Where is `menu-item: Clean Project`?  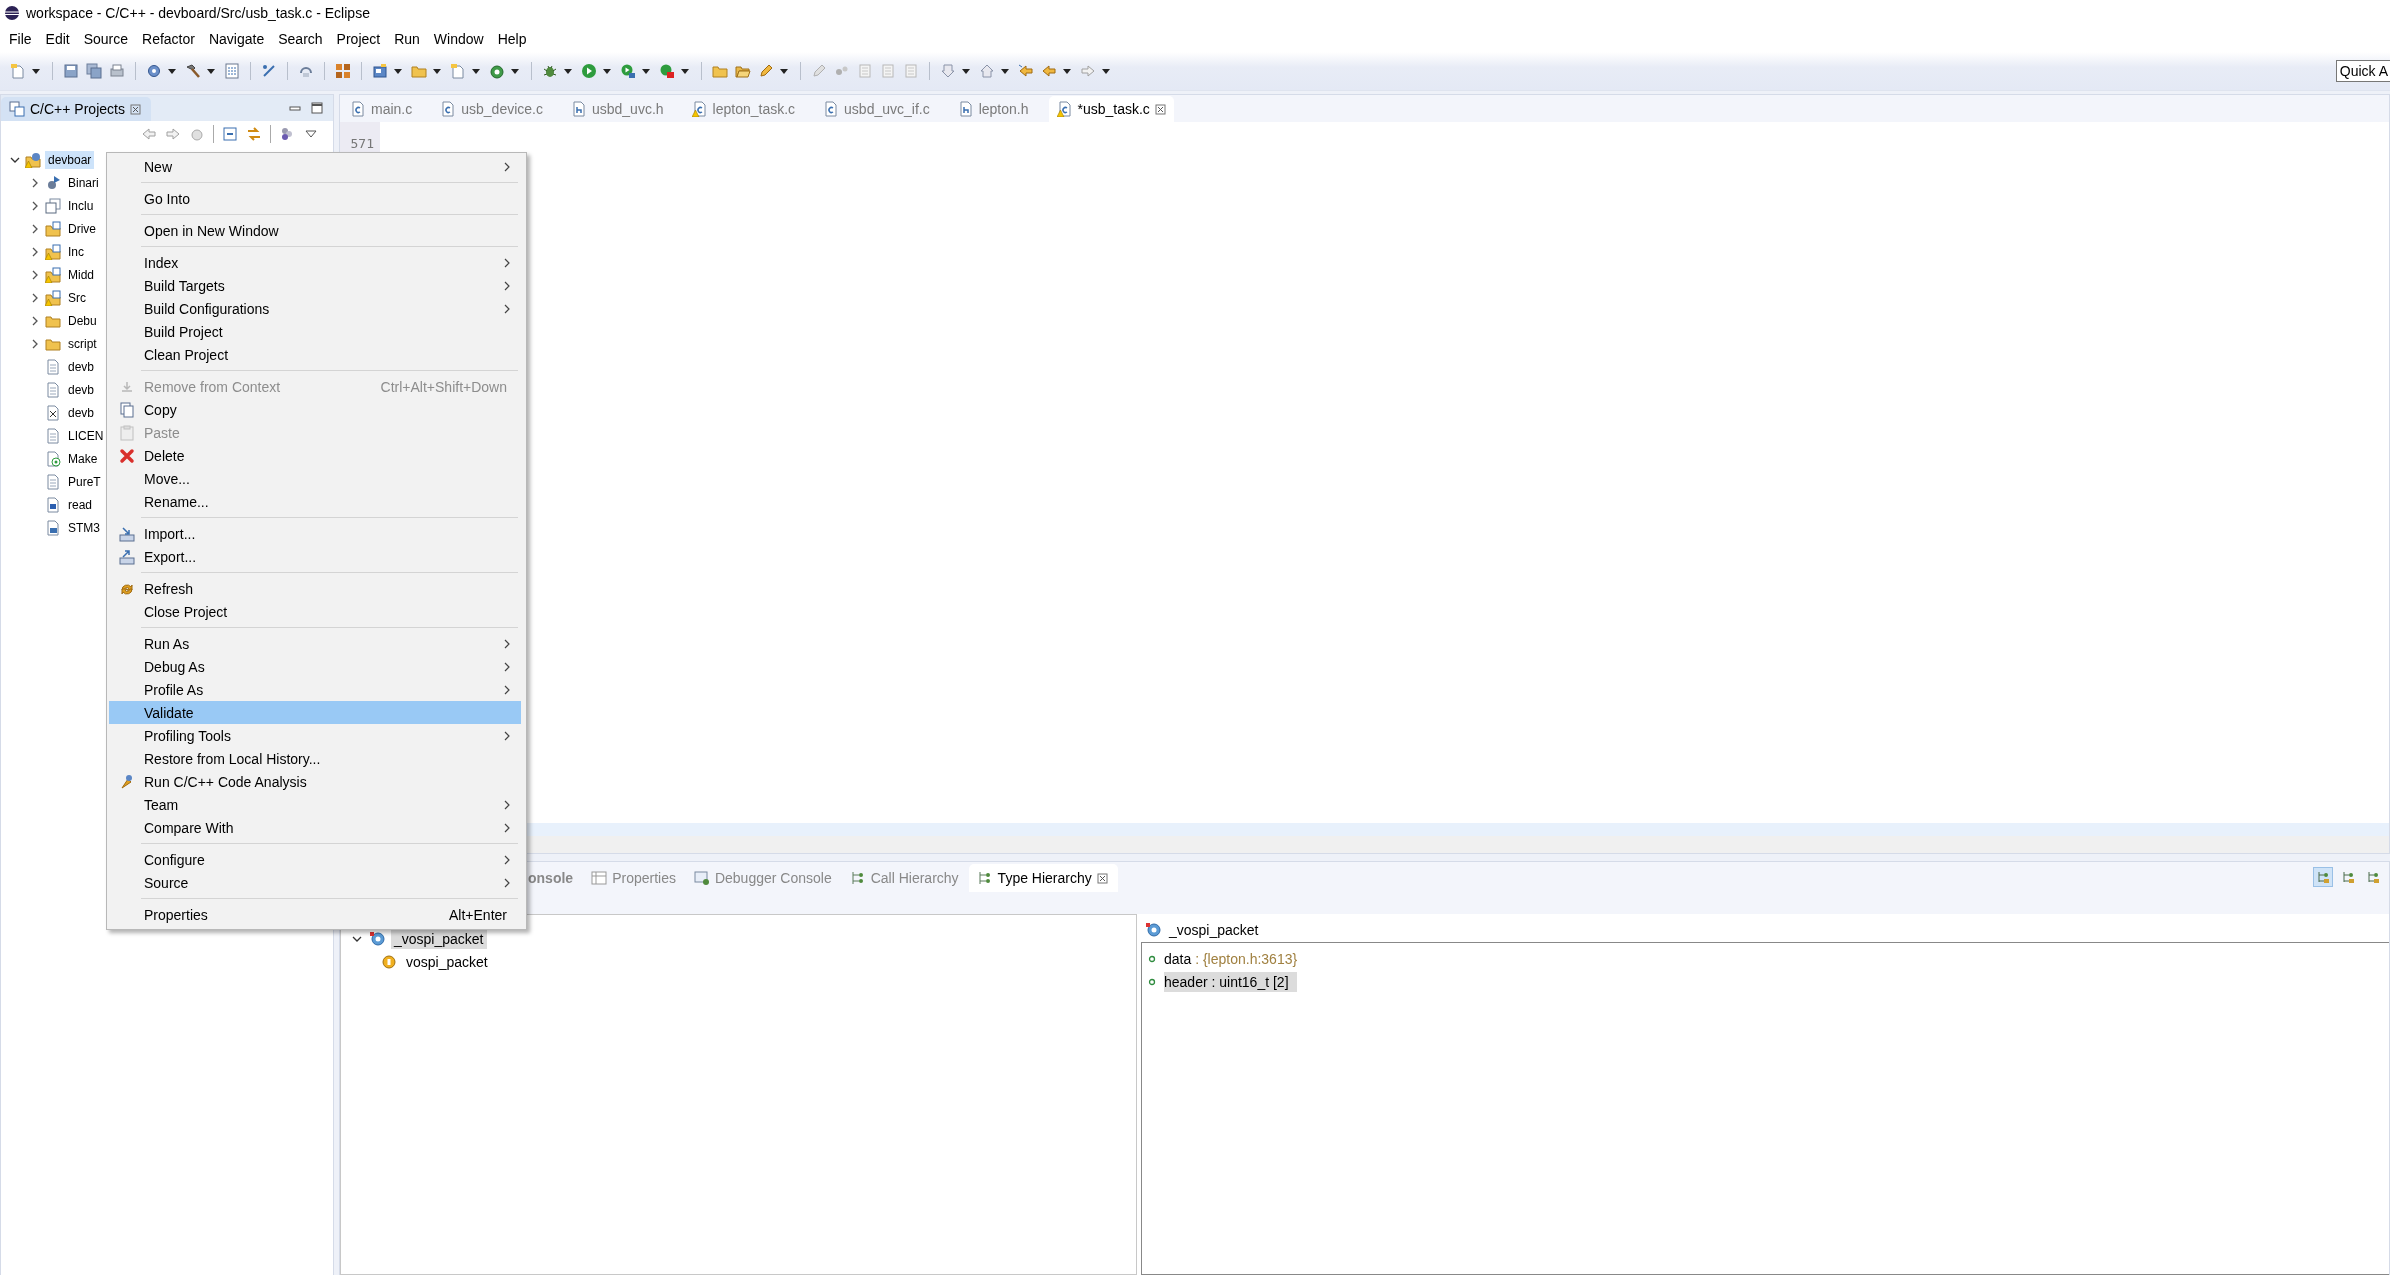 menu-item: Clean Project is located at coordinates (315, 354).